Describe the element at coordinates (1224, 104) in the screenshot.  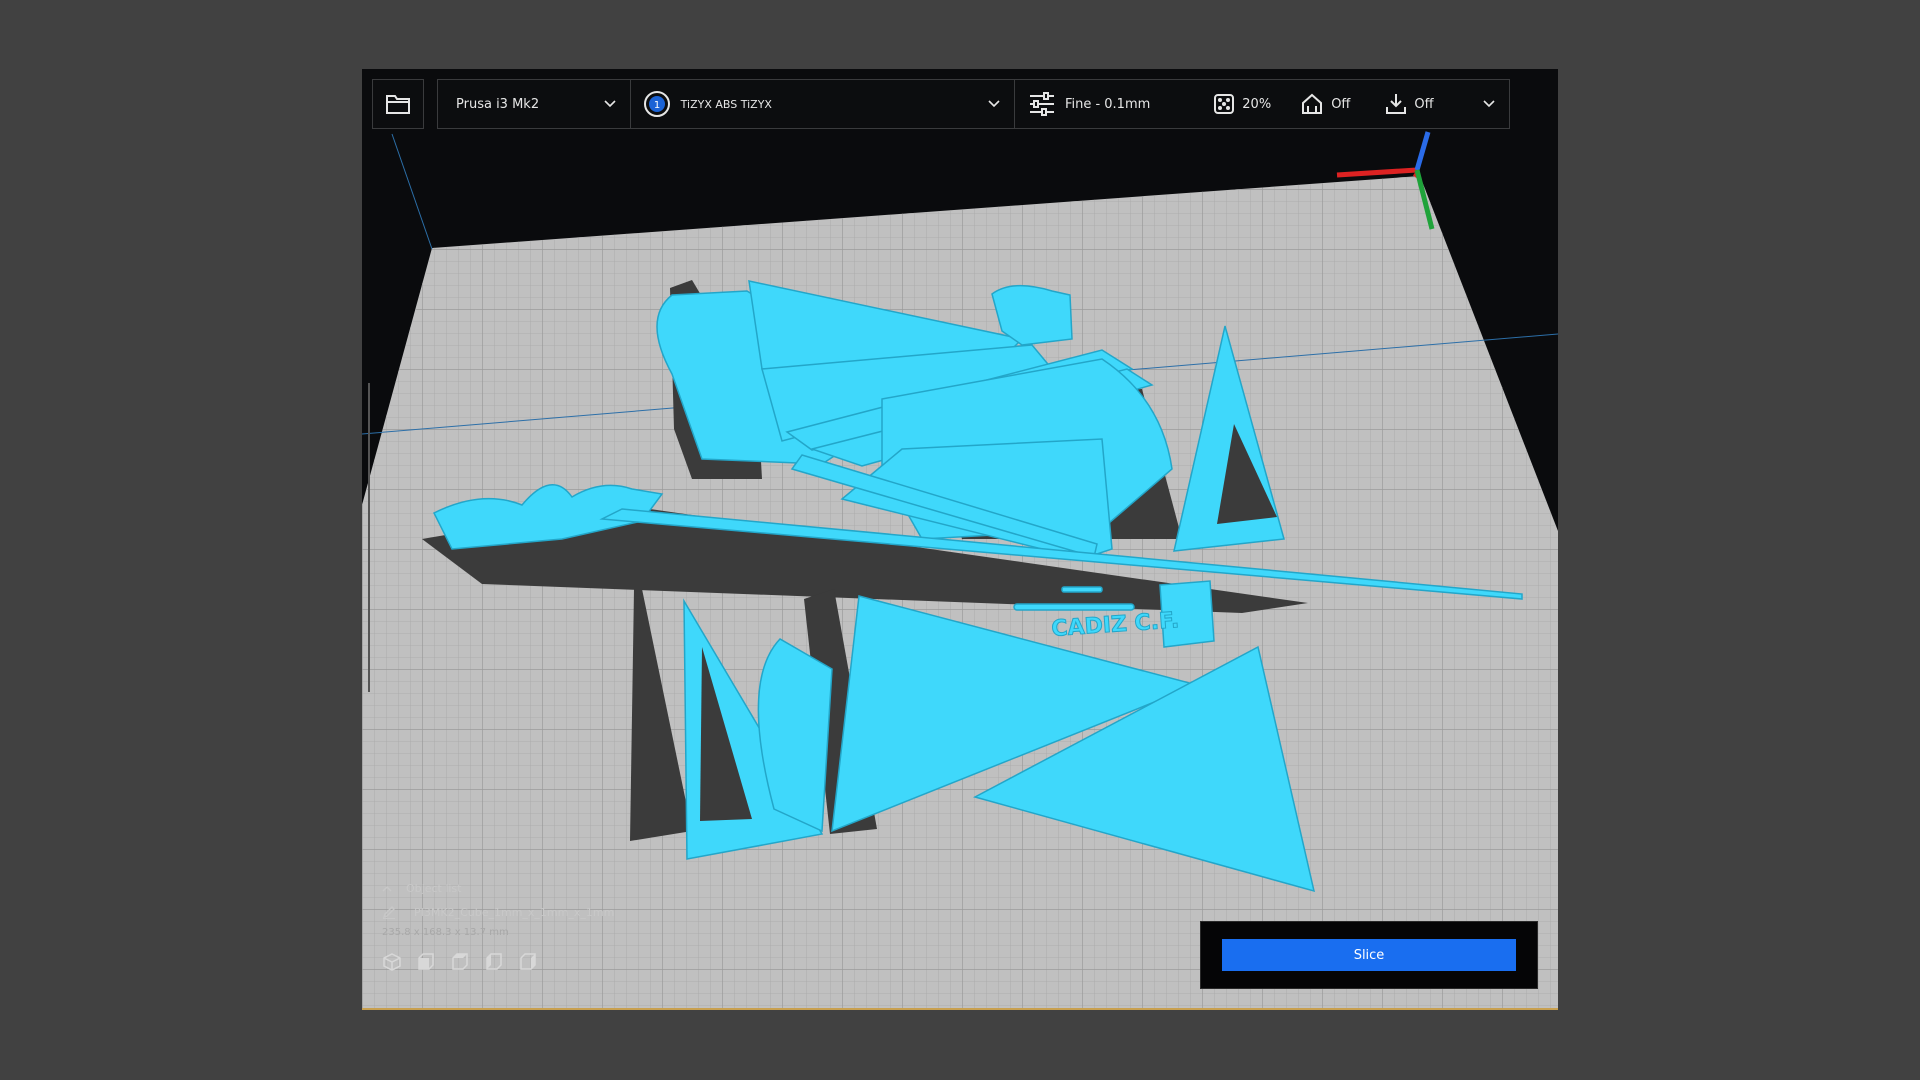
I see `infill-icon` at that location.